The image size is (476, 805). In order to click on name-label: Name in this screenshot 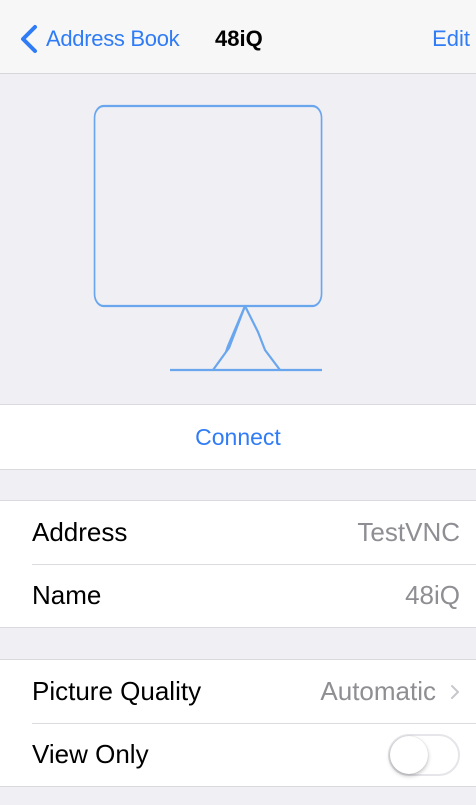, I will do `click(67, 595)`.